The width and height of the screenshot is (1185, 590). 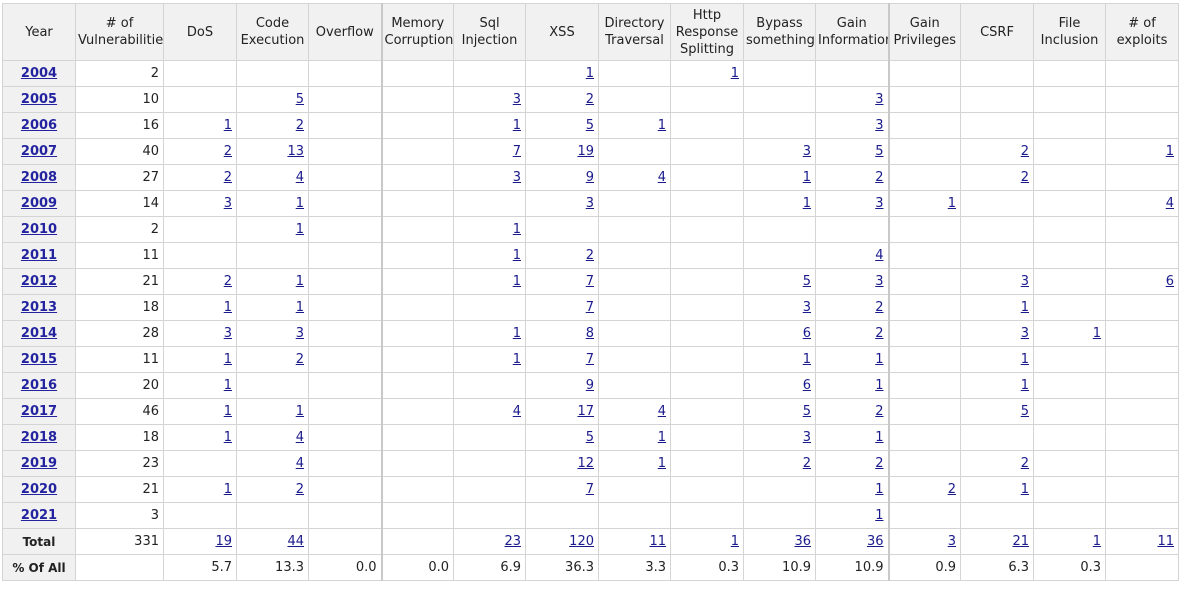 What do you see at coordinates (39, 489) in the screenshot?
I see `year-link: 2020` at bounding box center [39, 489].